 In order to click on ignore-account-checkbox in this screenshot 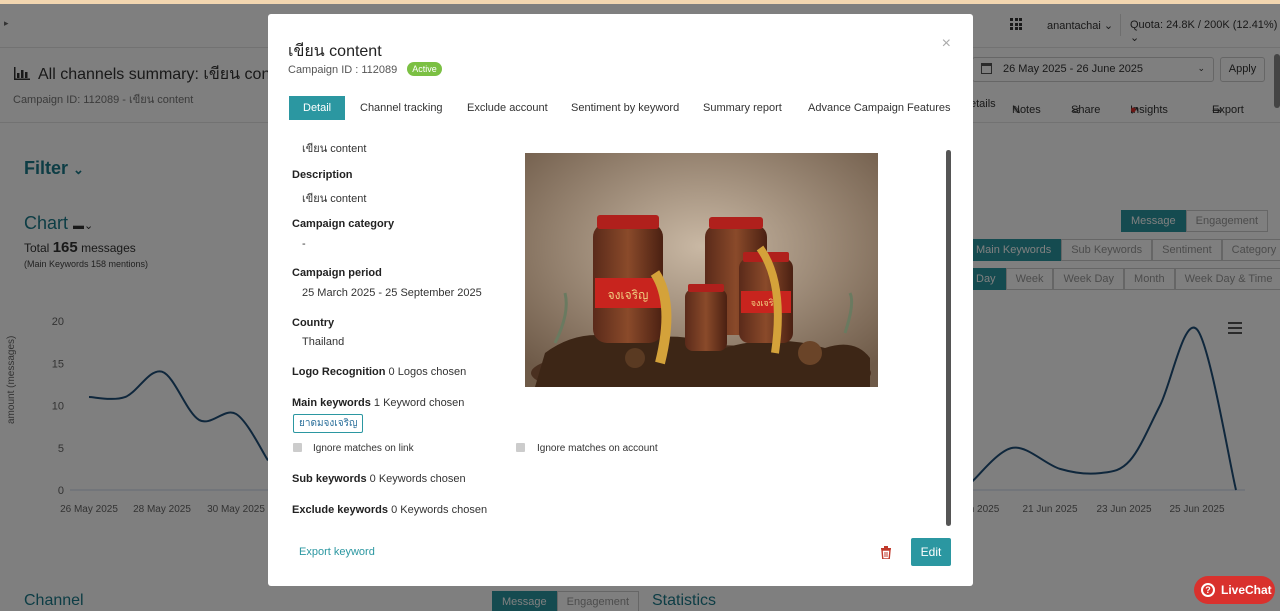, I will do `click(520, 447)`.